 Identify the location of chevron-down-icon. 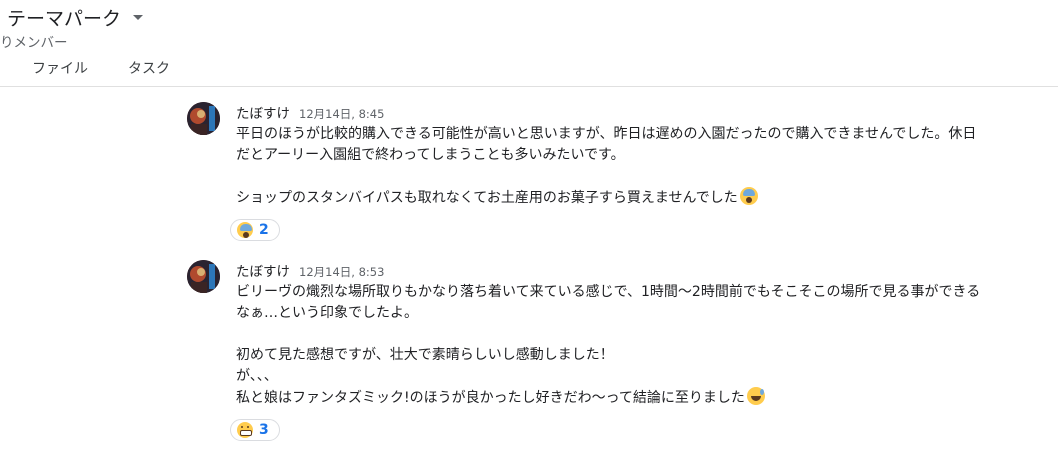
(138, 17).